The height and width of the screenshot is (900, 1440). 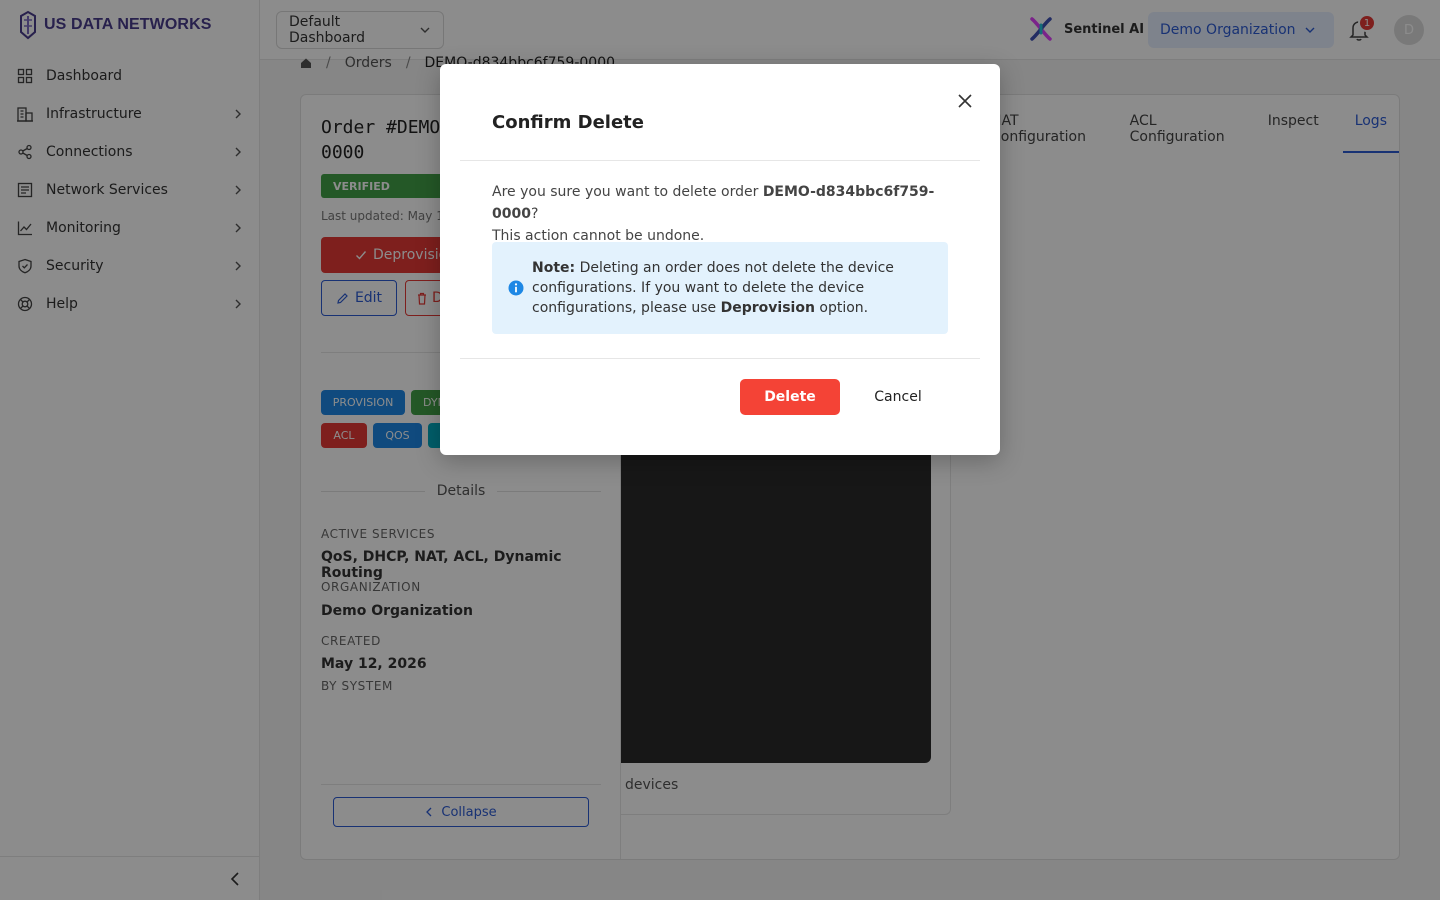 What do you see at coordinates (516, 288) in the screenshot?
I see `info-icon` at bounding box center [516, 288].